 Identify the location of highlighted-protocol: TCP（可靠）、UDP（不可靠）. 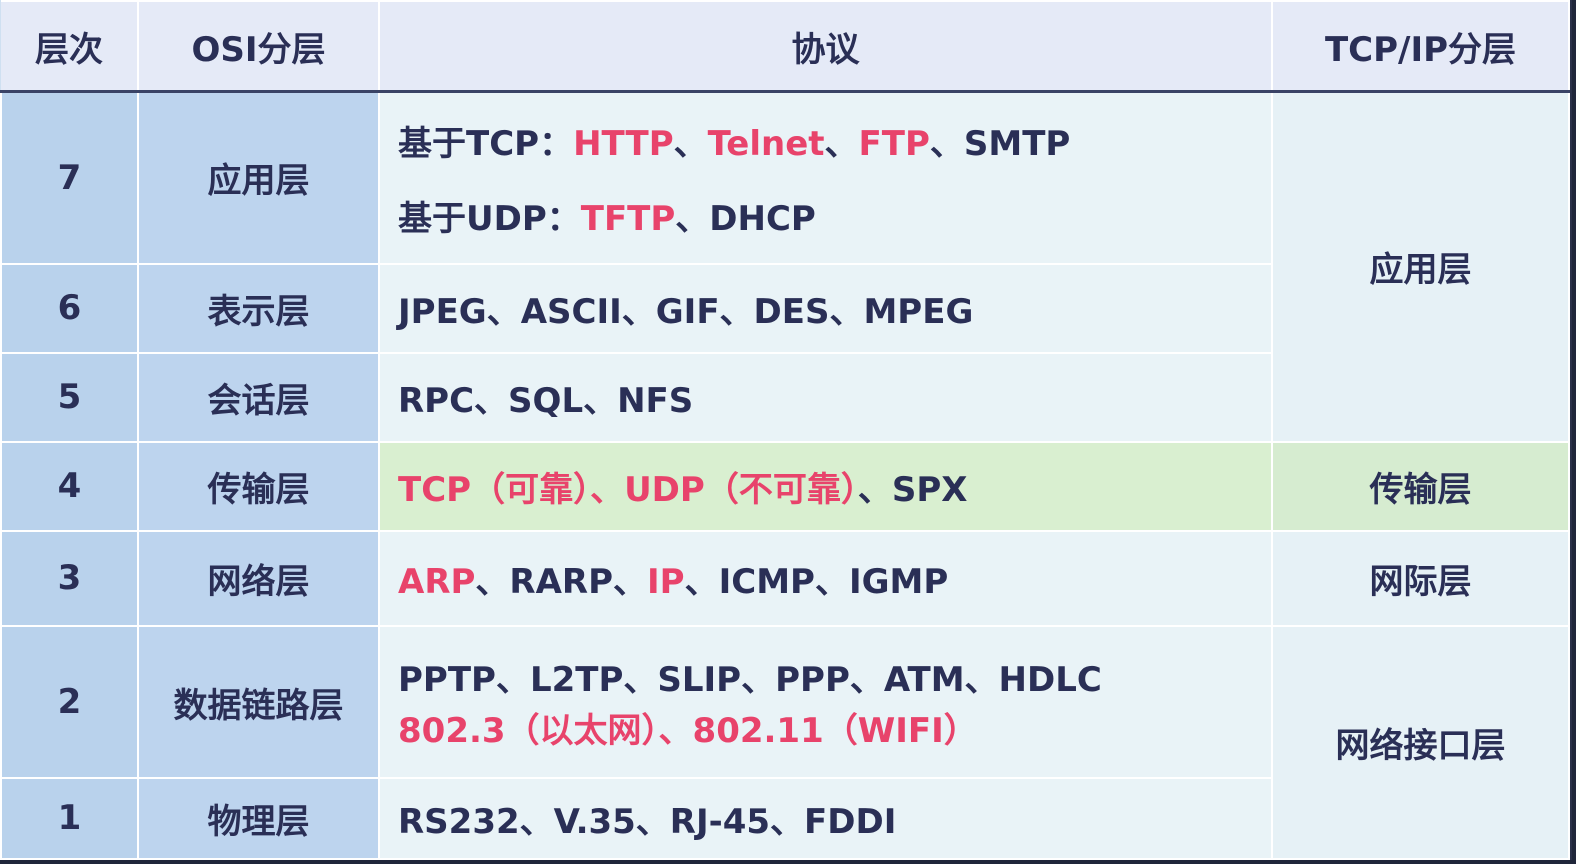
(628, 489).